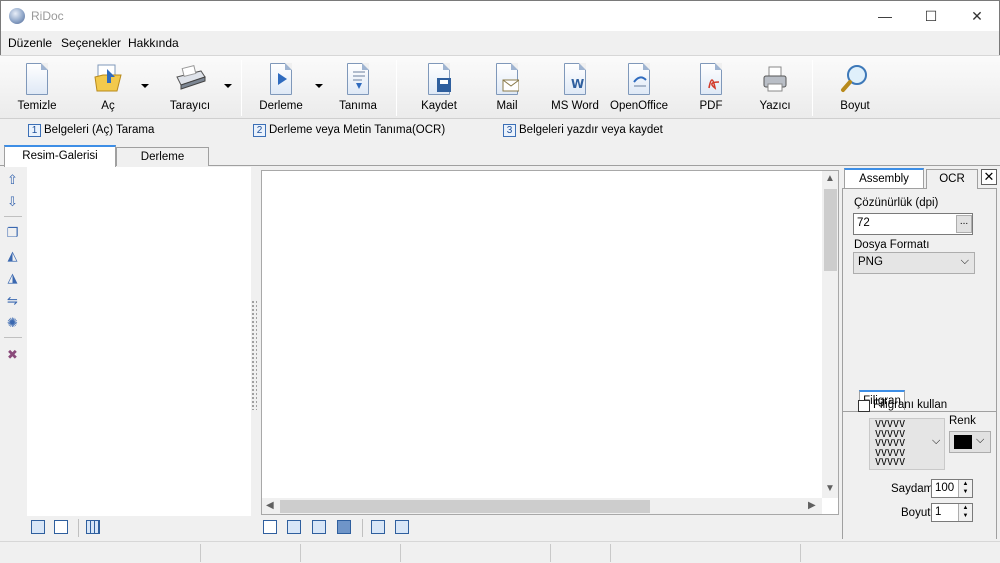  Describe the element at coordinates (378, 527) in the screenshot. I see `zoom-in-icon` at that location.